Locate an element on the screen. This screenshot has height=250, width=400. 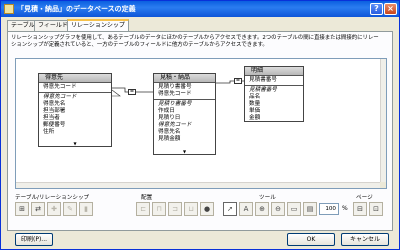
cancel-button: キャンセル is located at coordinates (365, 239).